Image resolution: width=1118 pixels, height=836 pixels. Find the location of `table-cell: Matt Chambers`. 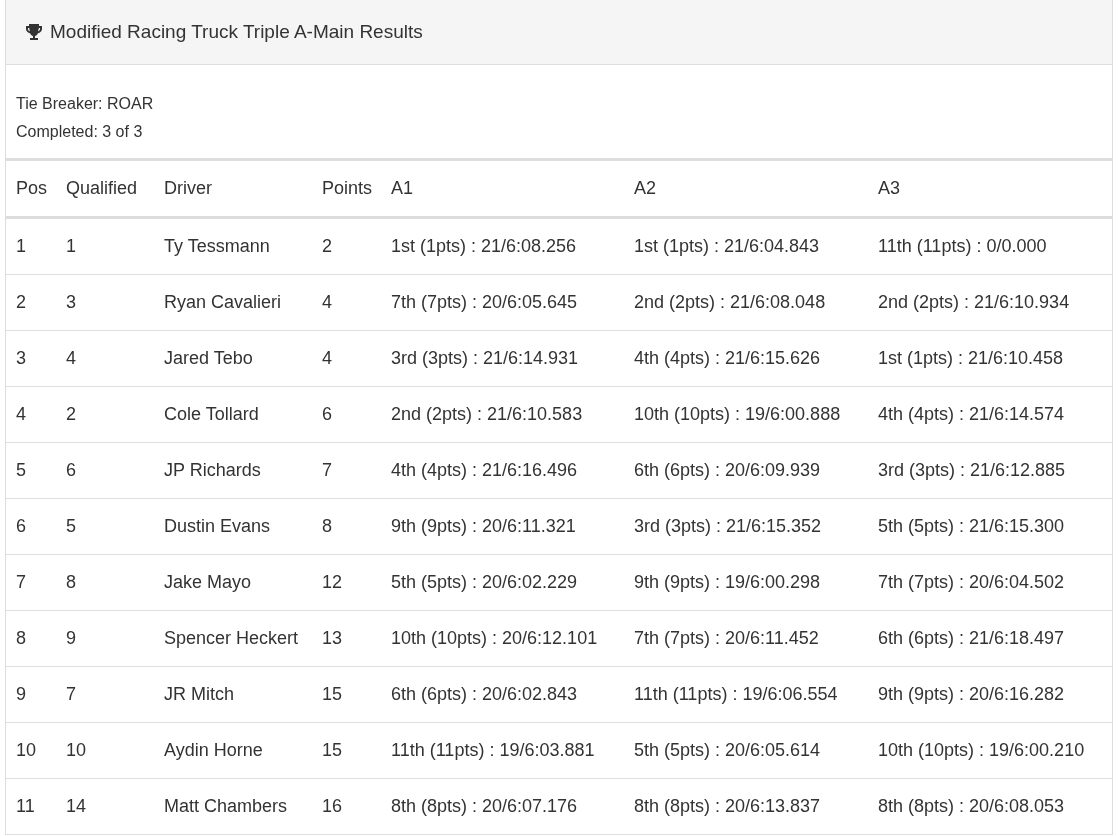

table-cell: Matt Chambers is located at coordinates (233, 806).